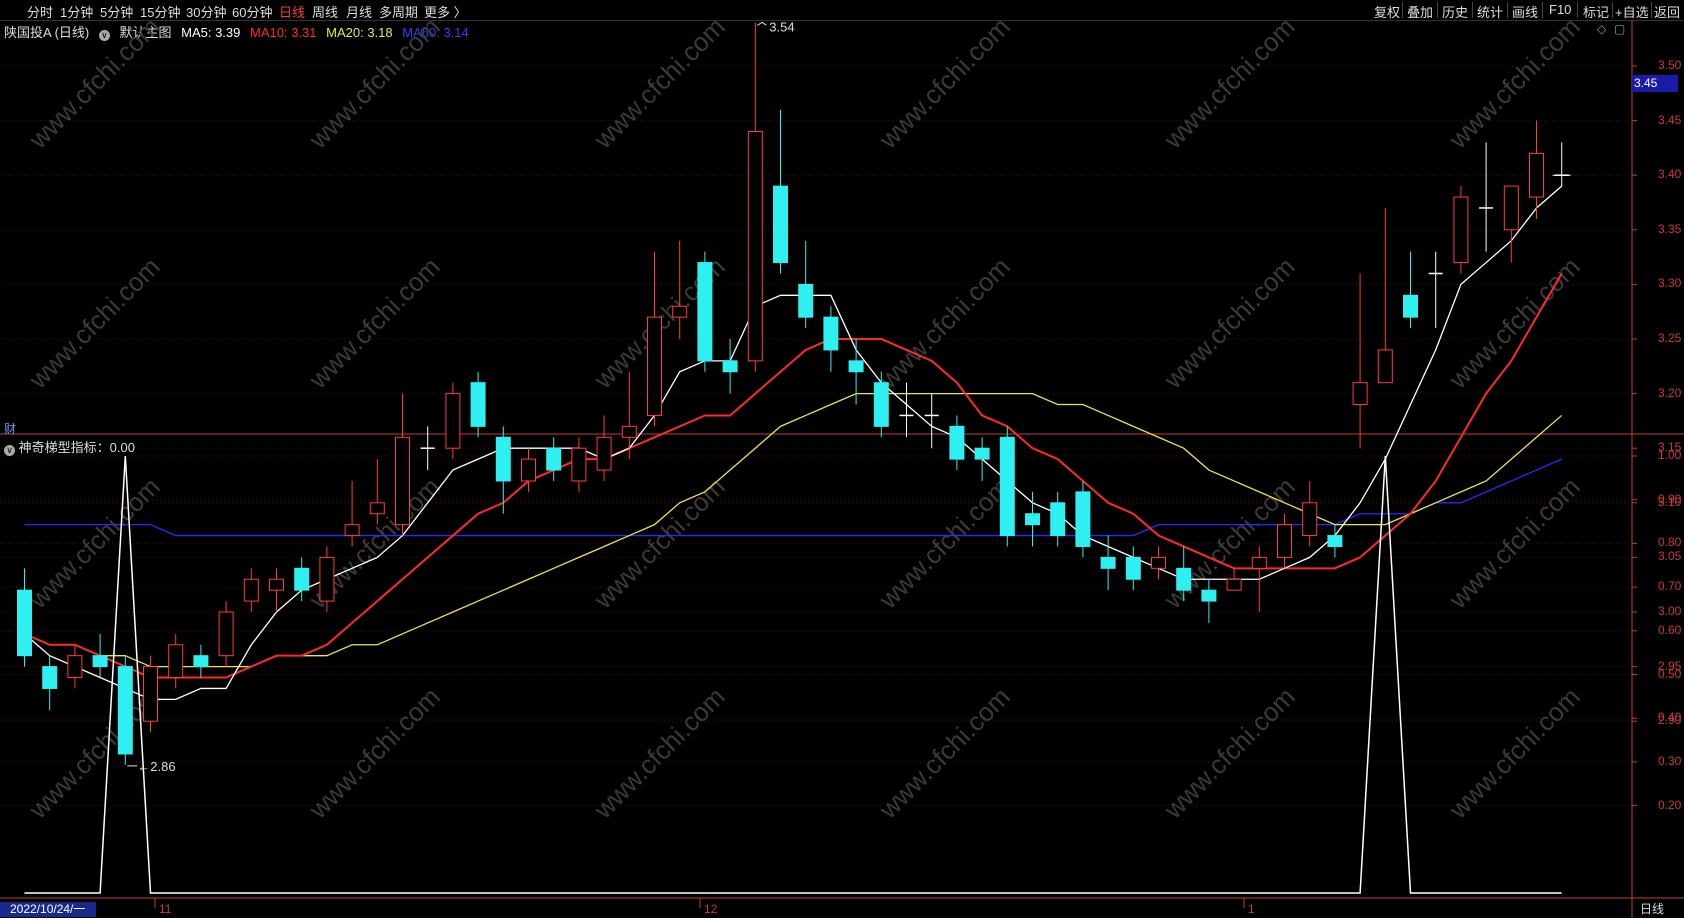 The height and width of the screenshot is (918, 1684). Describe the element at coordinates (1670, 586) in the screenshot. I see `indicator-tick-label: 0.70` at that location.